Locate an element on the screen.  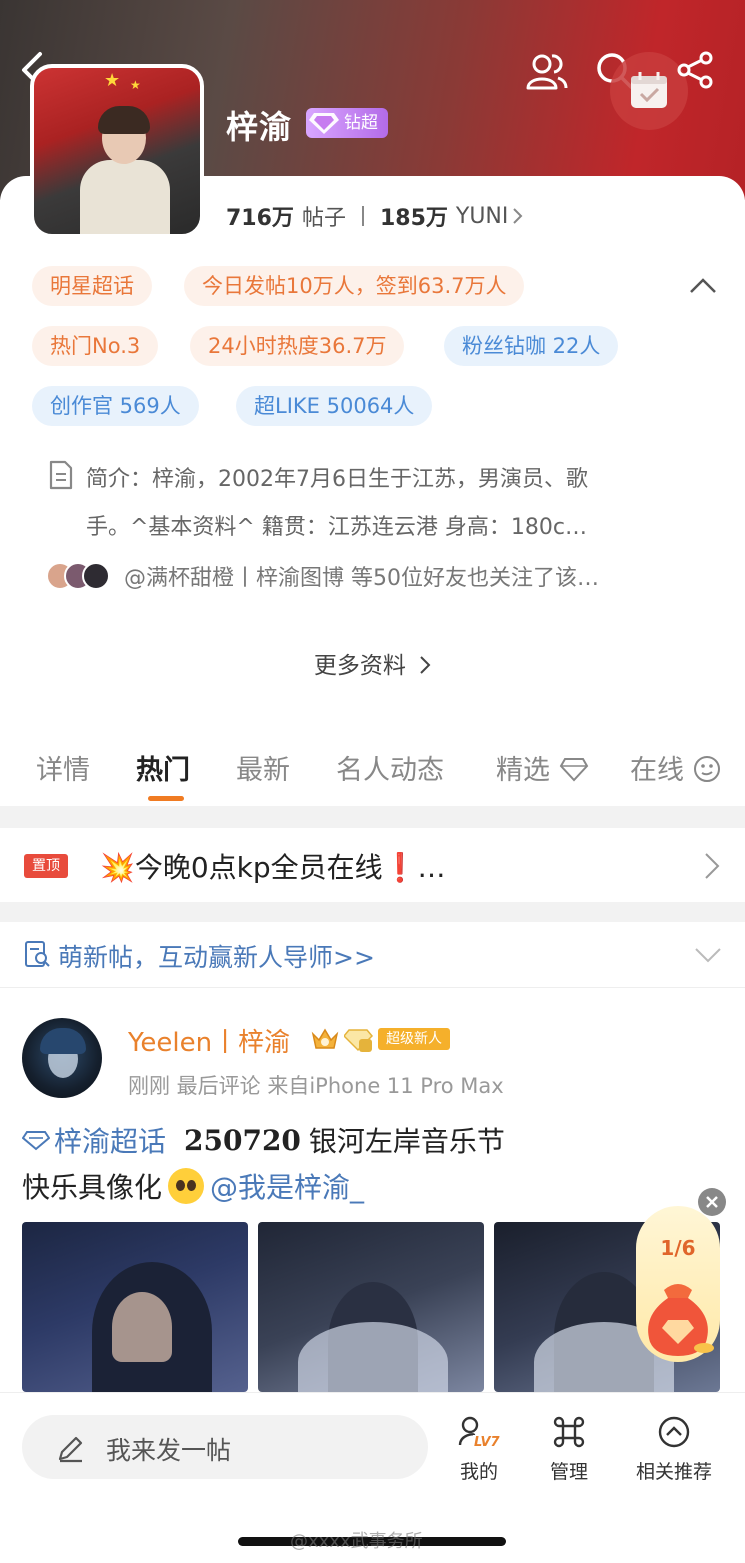
post-date: 250720 is located at coordinates (242, 1140).